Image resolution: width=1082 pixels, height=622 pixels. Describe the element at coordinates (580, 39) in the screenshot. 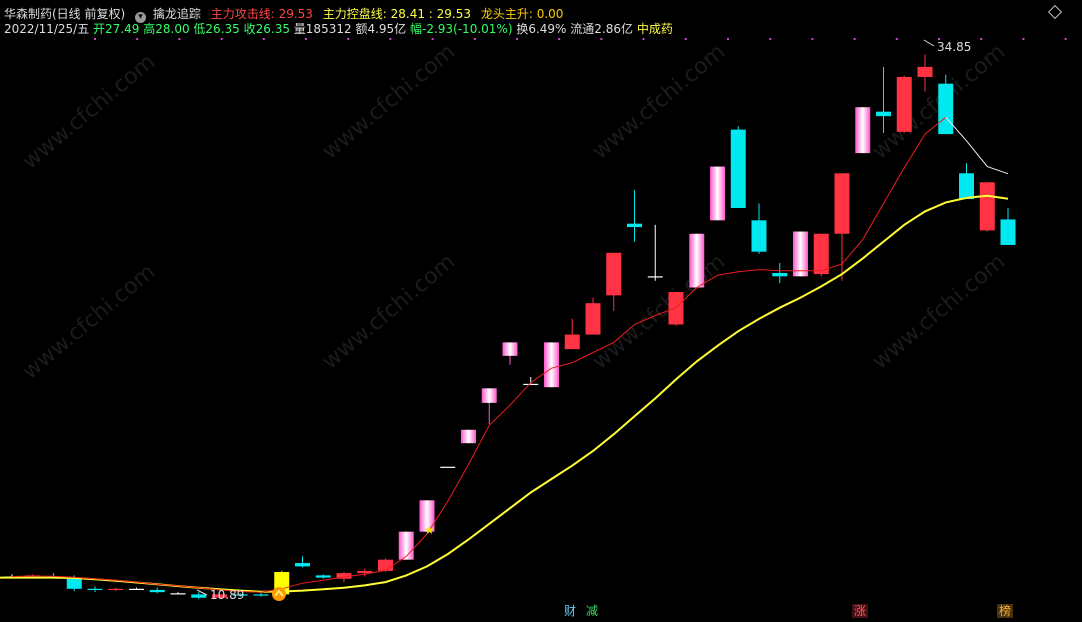

I see `top-dot-row` at that location.